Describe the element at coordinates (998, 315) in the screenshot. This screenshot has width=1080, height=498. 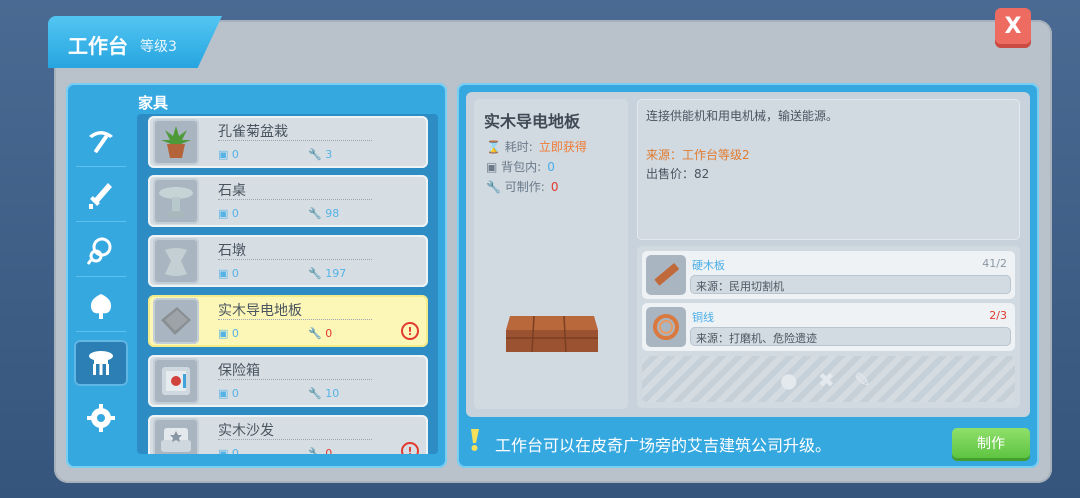
I see `material-count: 2/3` at that location.